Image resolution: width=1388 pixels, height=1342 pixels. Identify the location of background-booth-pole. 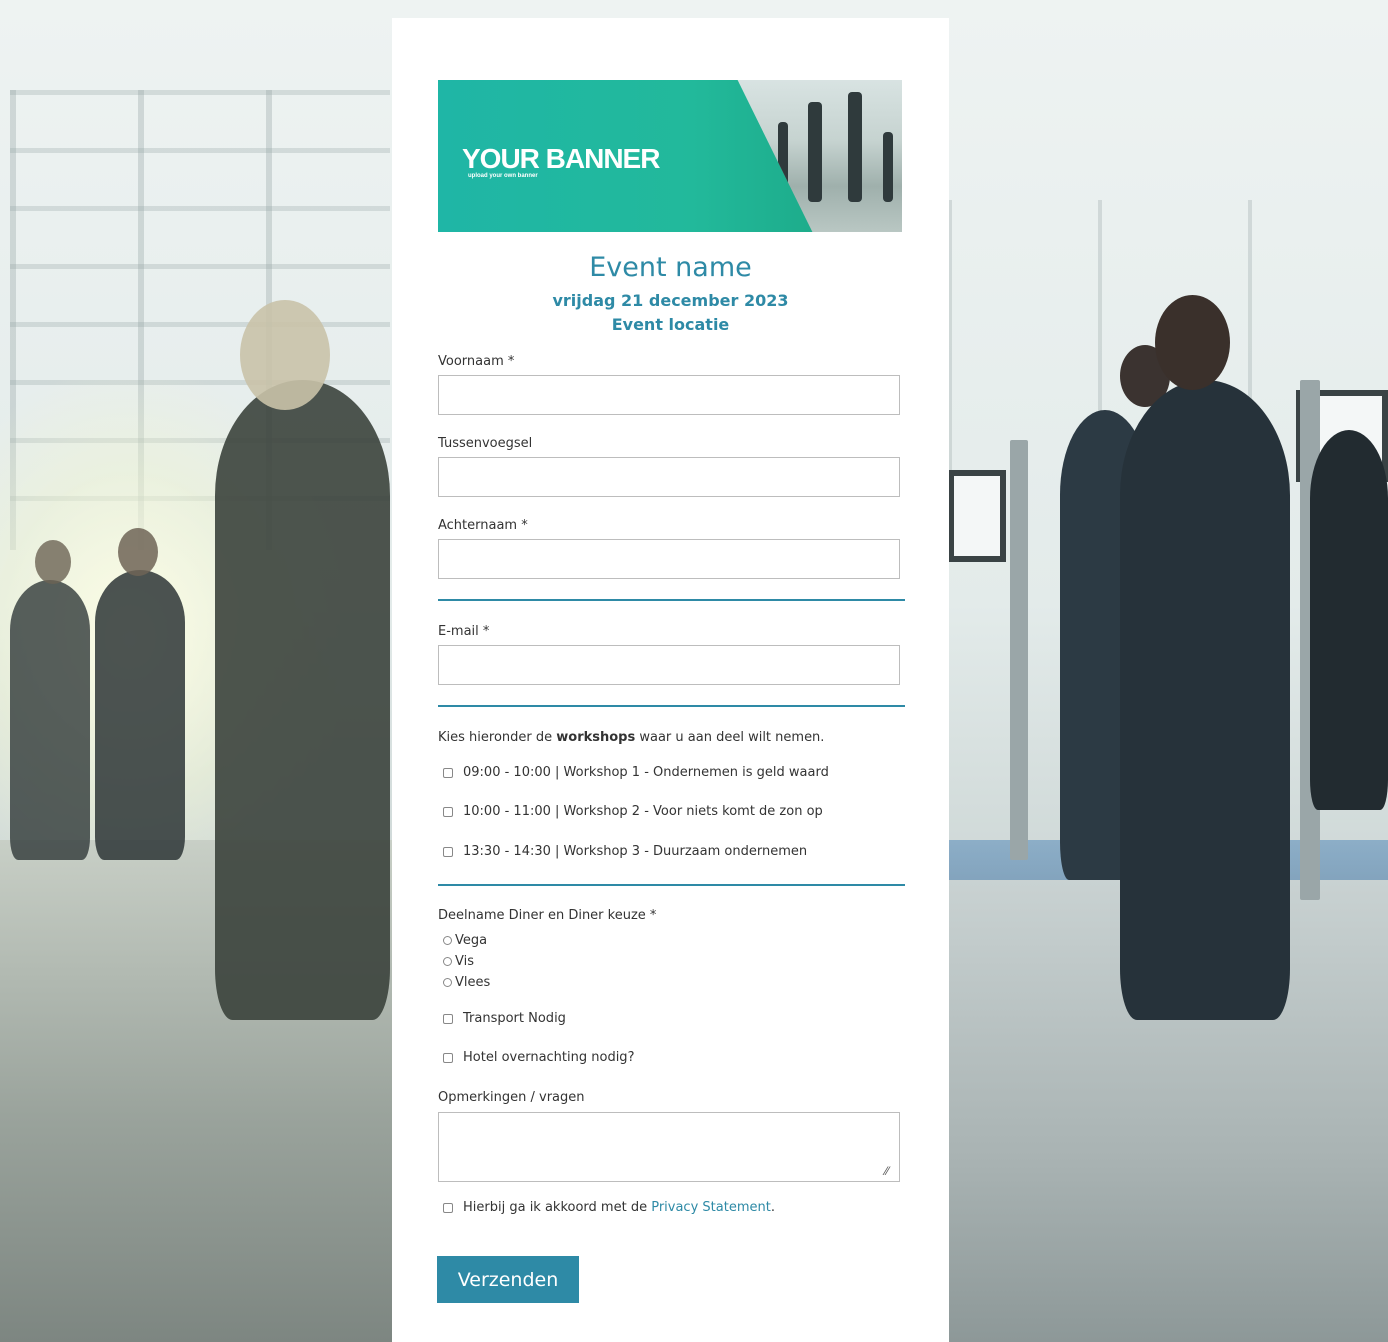
(1019, 650).